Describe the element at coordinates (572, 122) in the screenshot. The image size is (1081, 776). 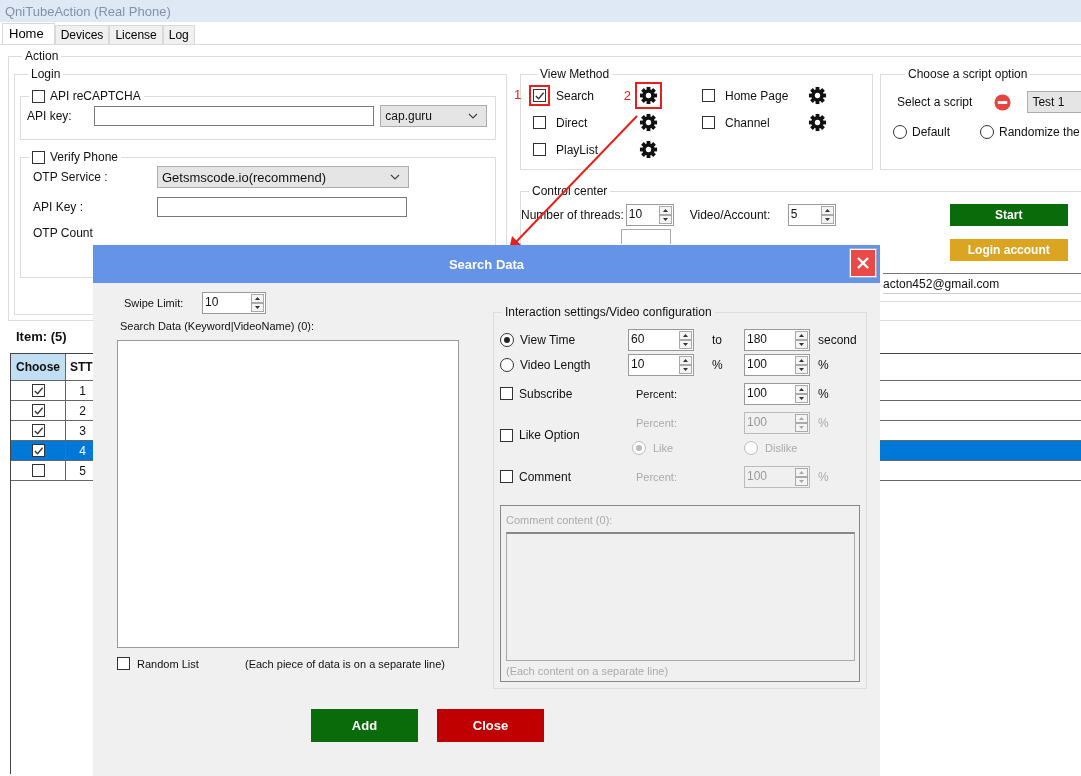
I see `checkbox-label: Direct` at that location.